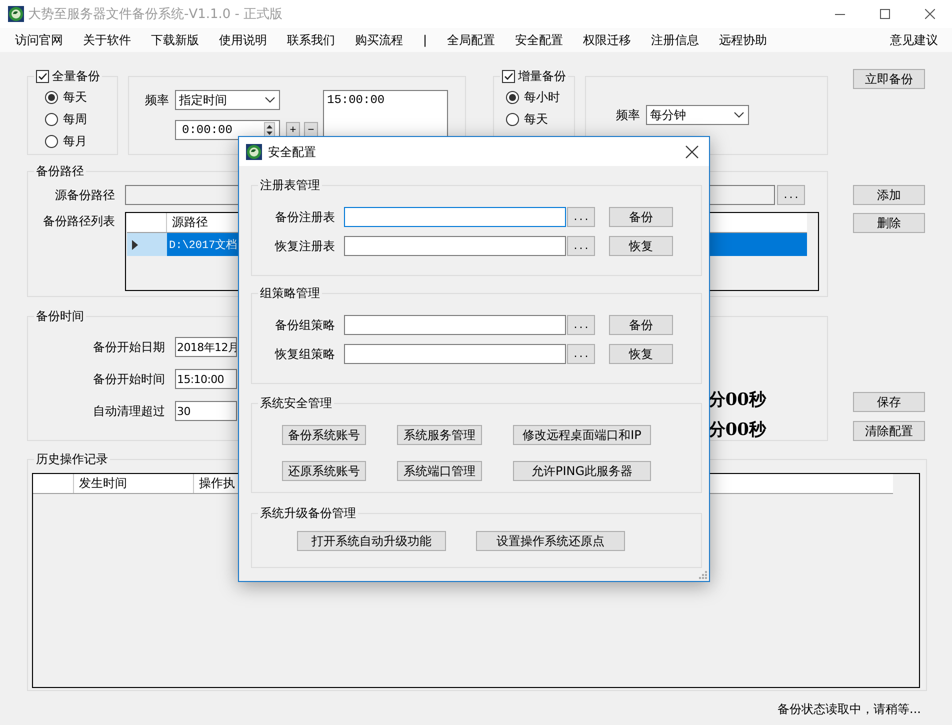  Describe the element at coordinates (582, 471) in the screenshot. I see `action-button: 允许PING此服务器` at that location.